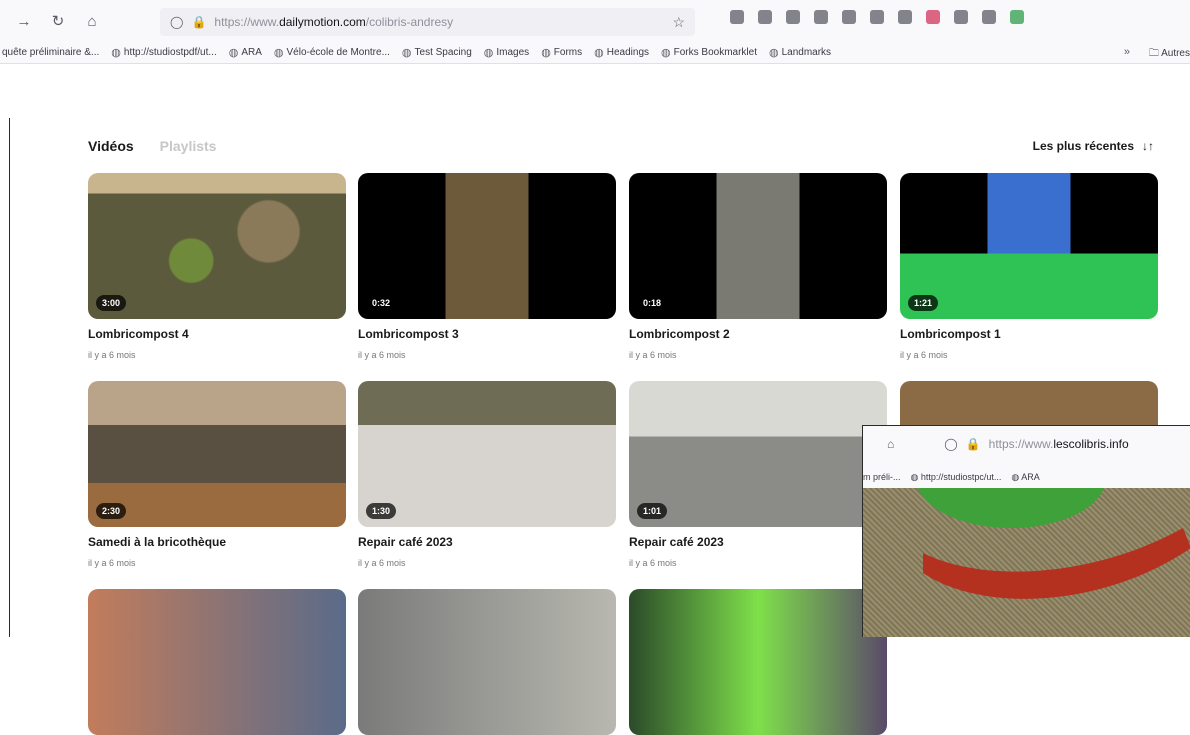 The height and width of the screenshot is (735, 1190). Describe the element at coordinates (1029, 334) in the screenshot. I see `video-title: Lombricompost 1` at that location.